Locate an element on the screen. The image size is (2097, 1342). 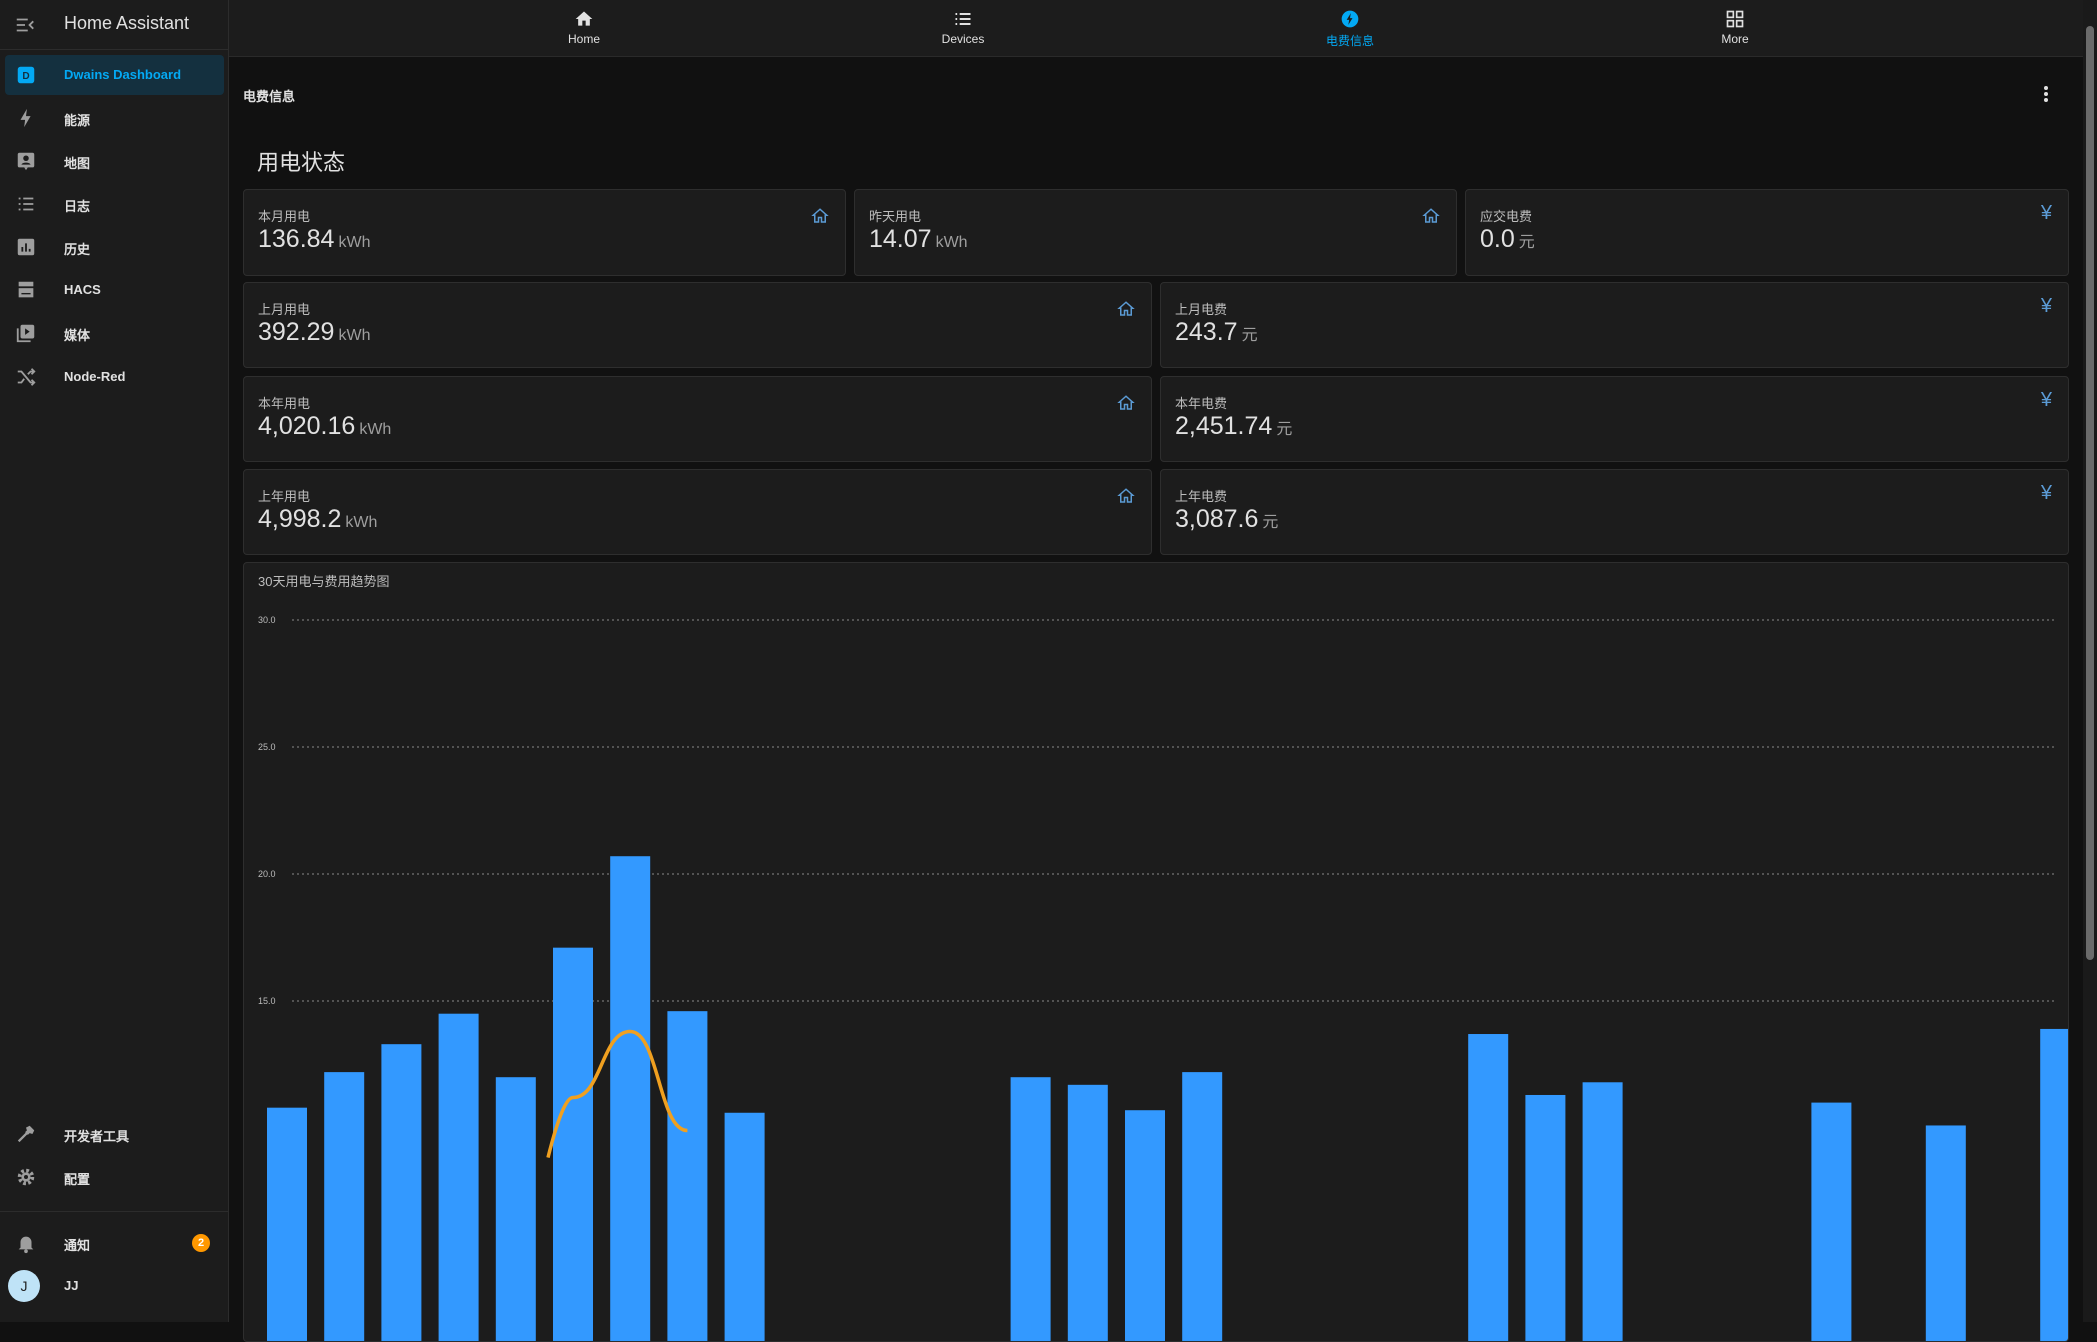
dashboard-icon: D is located at coordinates (26, 75).